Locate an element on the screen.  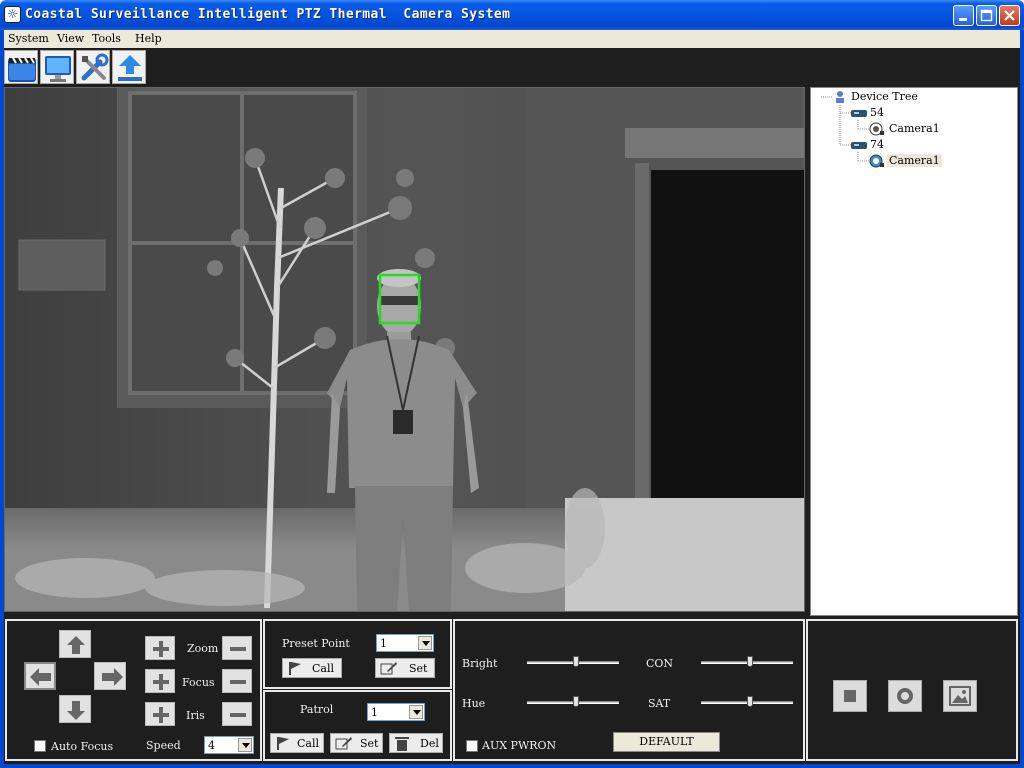
preset-call-button: Call is located at coordinates (312, 668).